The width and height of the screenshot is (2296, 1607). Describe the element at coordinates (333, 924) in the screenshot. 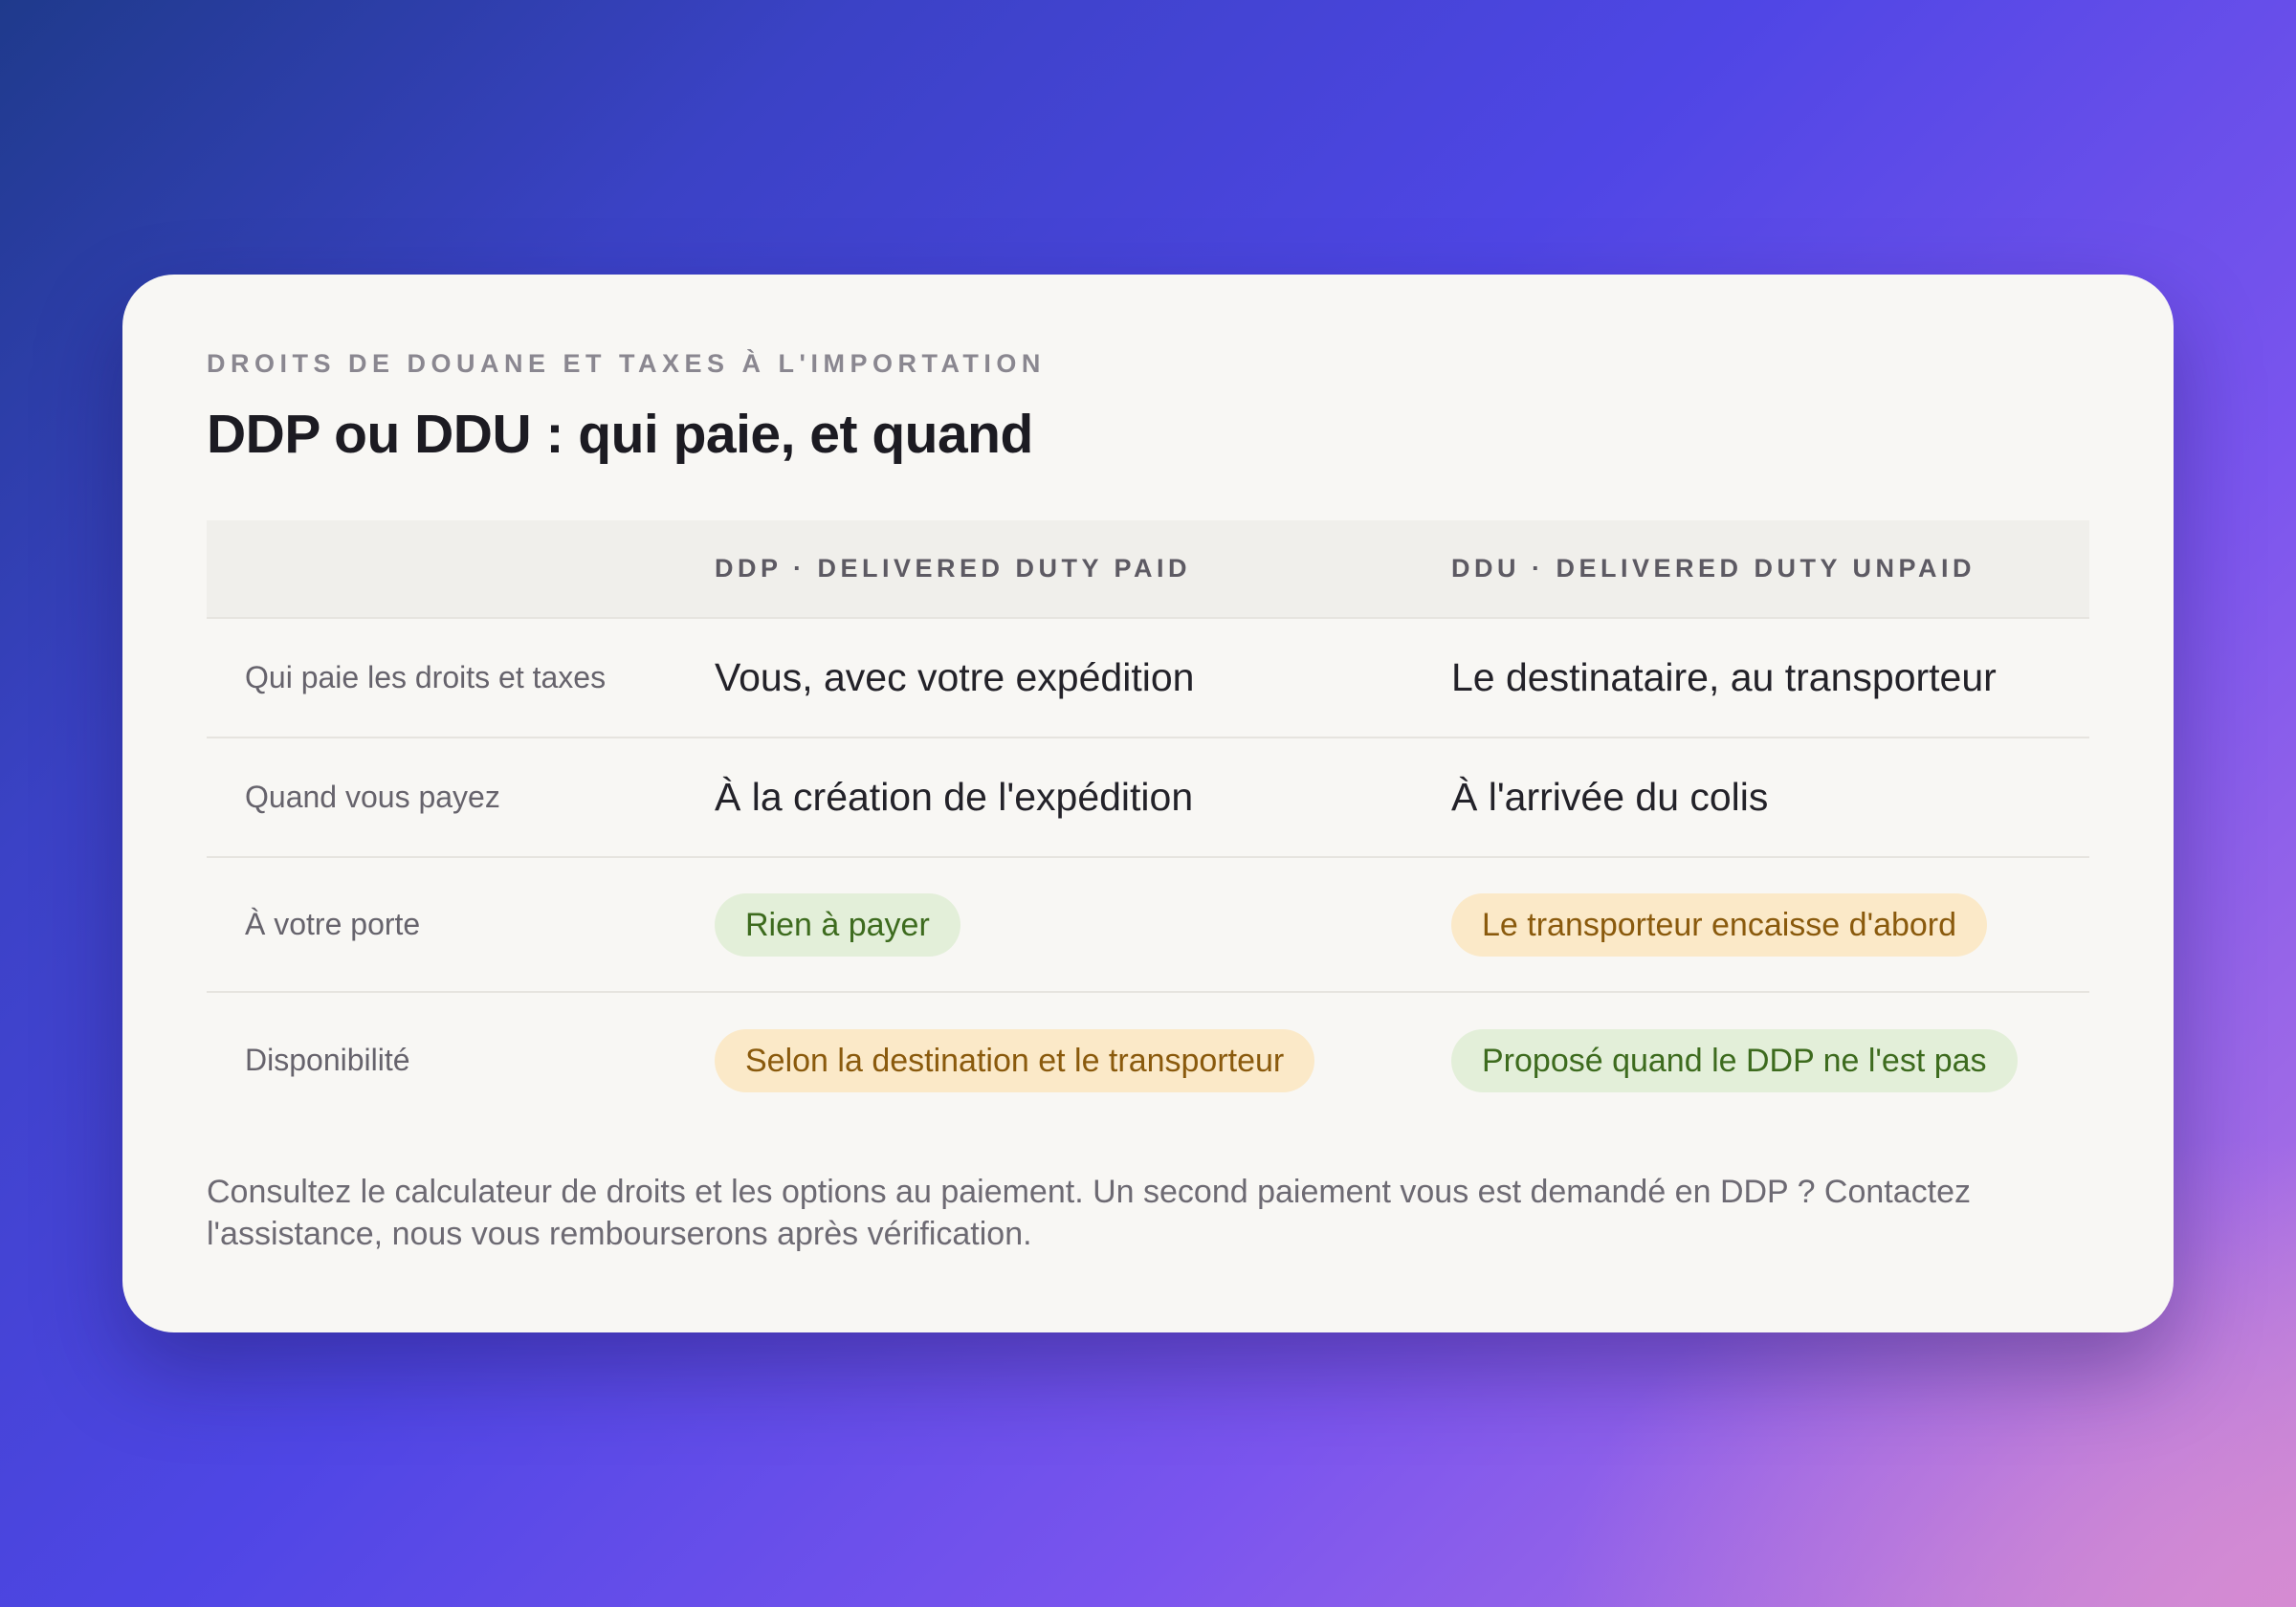

I see `row-label: À votre porte` at that location.